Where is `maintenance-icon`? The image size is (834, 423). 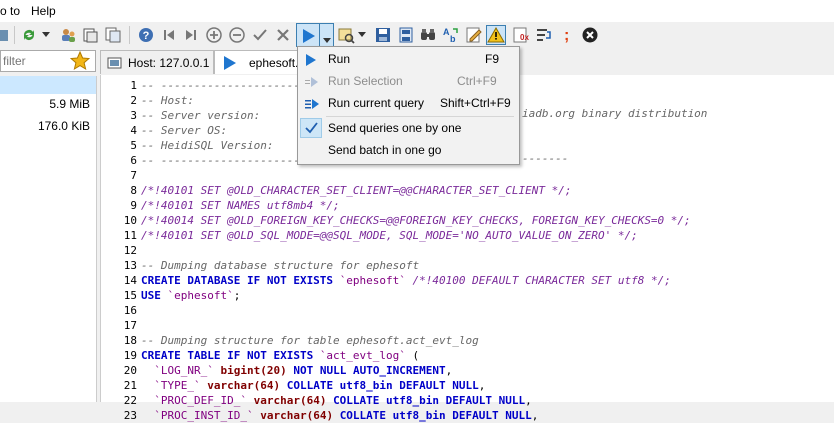
maintenance-icon is located at coordinates (90, 35).